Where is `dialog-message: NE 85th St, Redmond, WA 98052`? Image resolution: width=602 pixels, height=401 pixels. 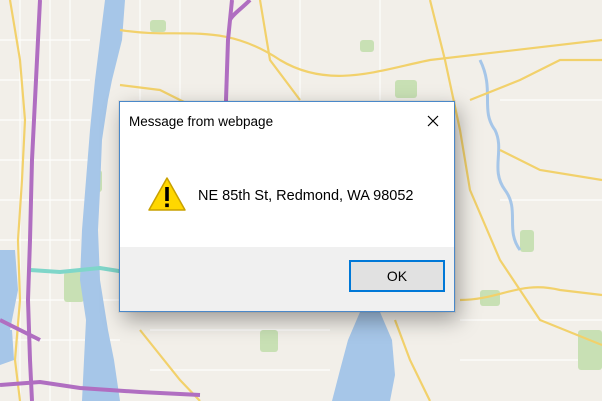
dialog-message: NE 85th St, Redmond, WA 98052 is located at coordinates (306, 196).